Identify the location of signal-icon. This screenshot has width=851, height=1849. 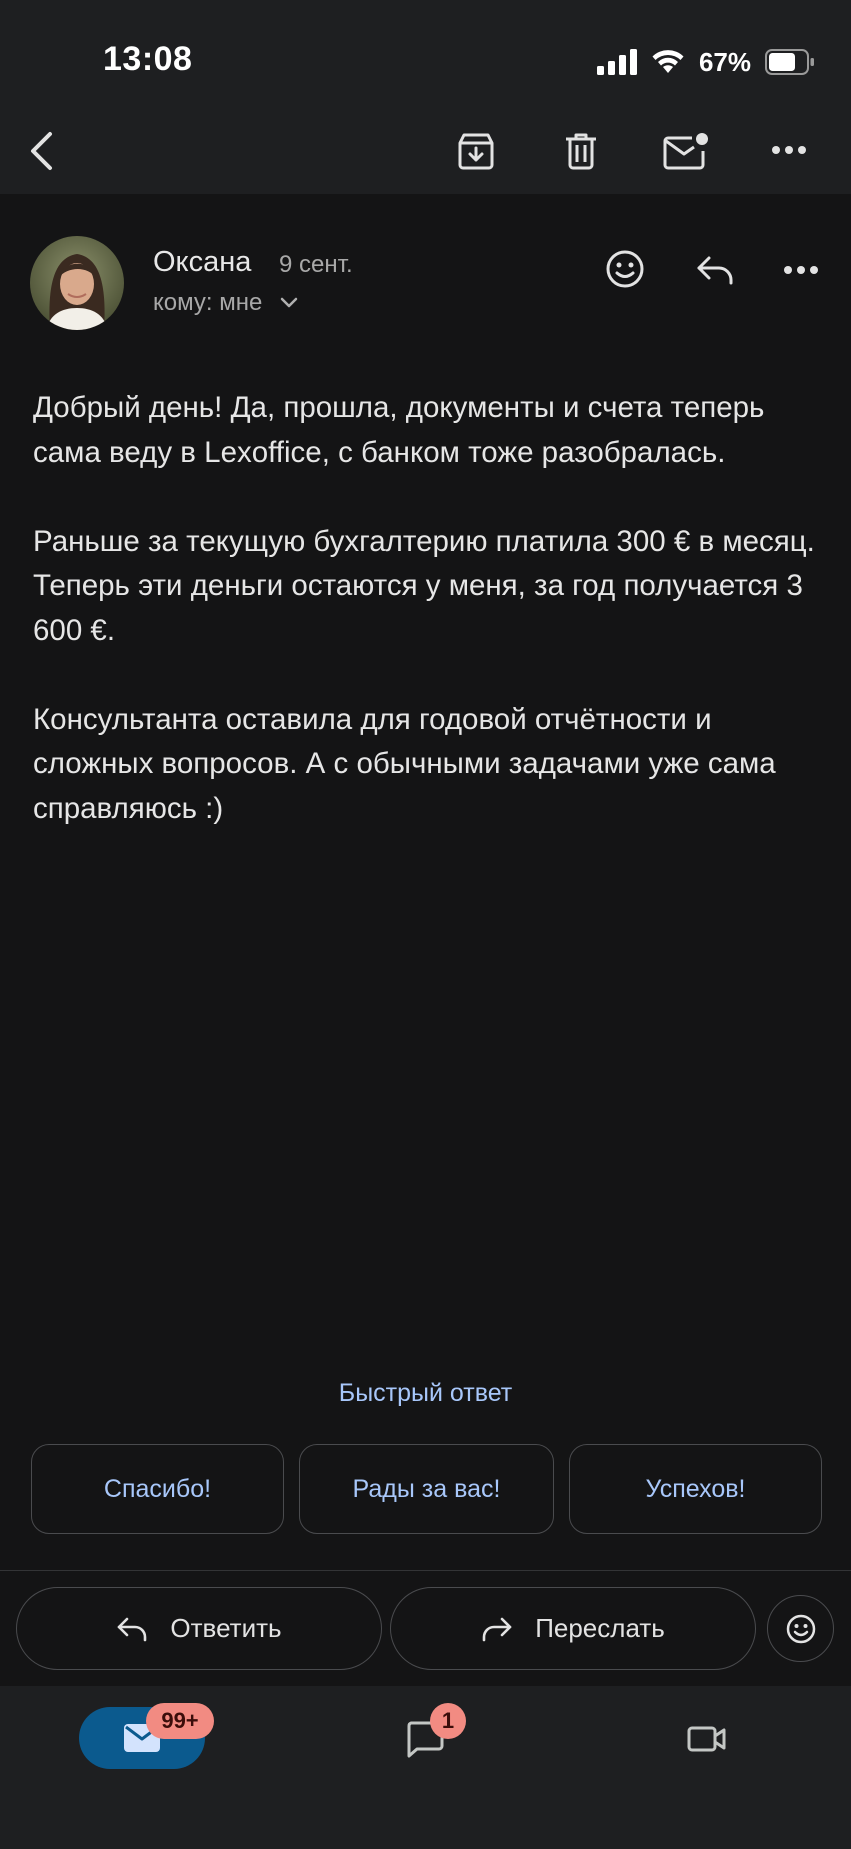
(616, 62).